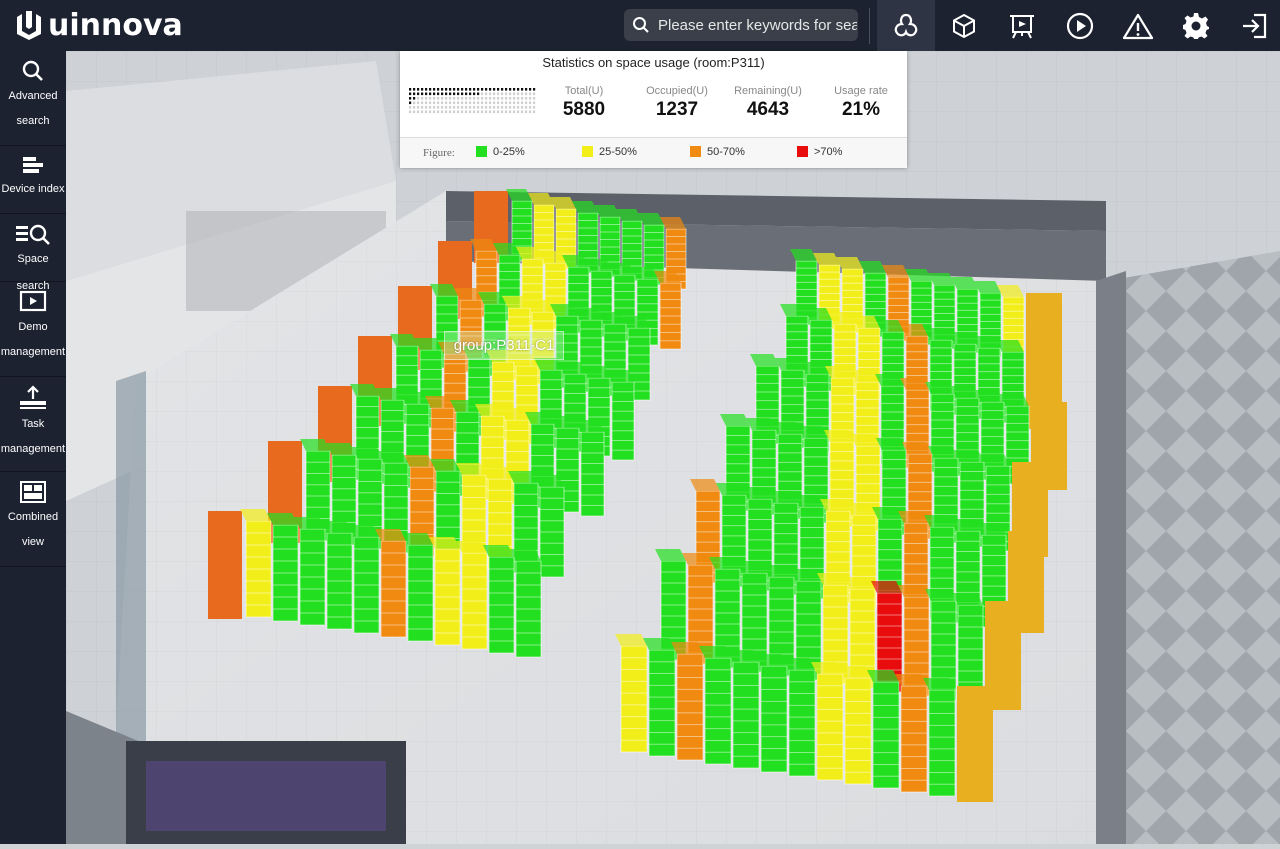 Image resolution: width=1280 pixels, height=849 pixels. I want to click on stat-value: 5880, so click(584, 109).